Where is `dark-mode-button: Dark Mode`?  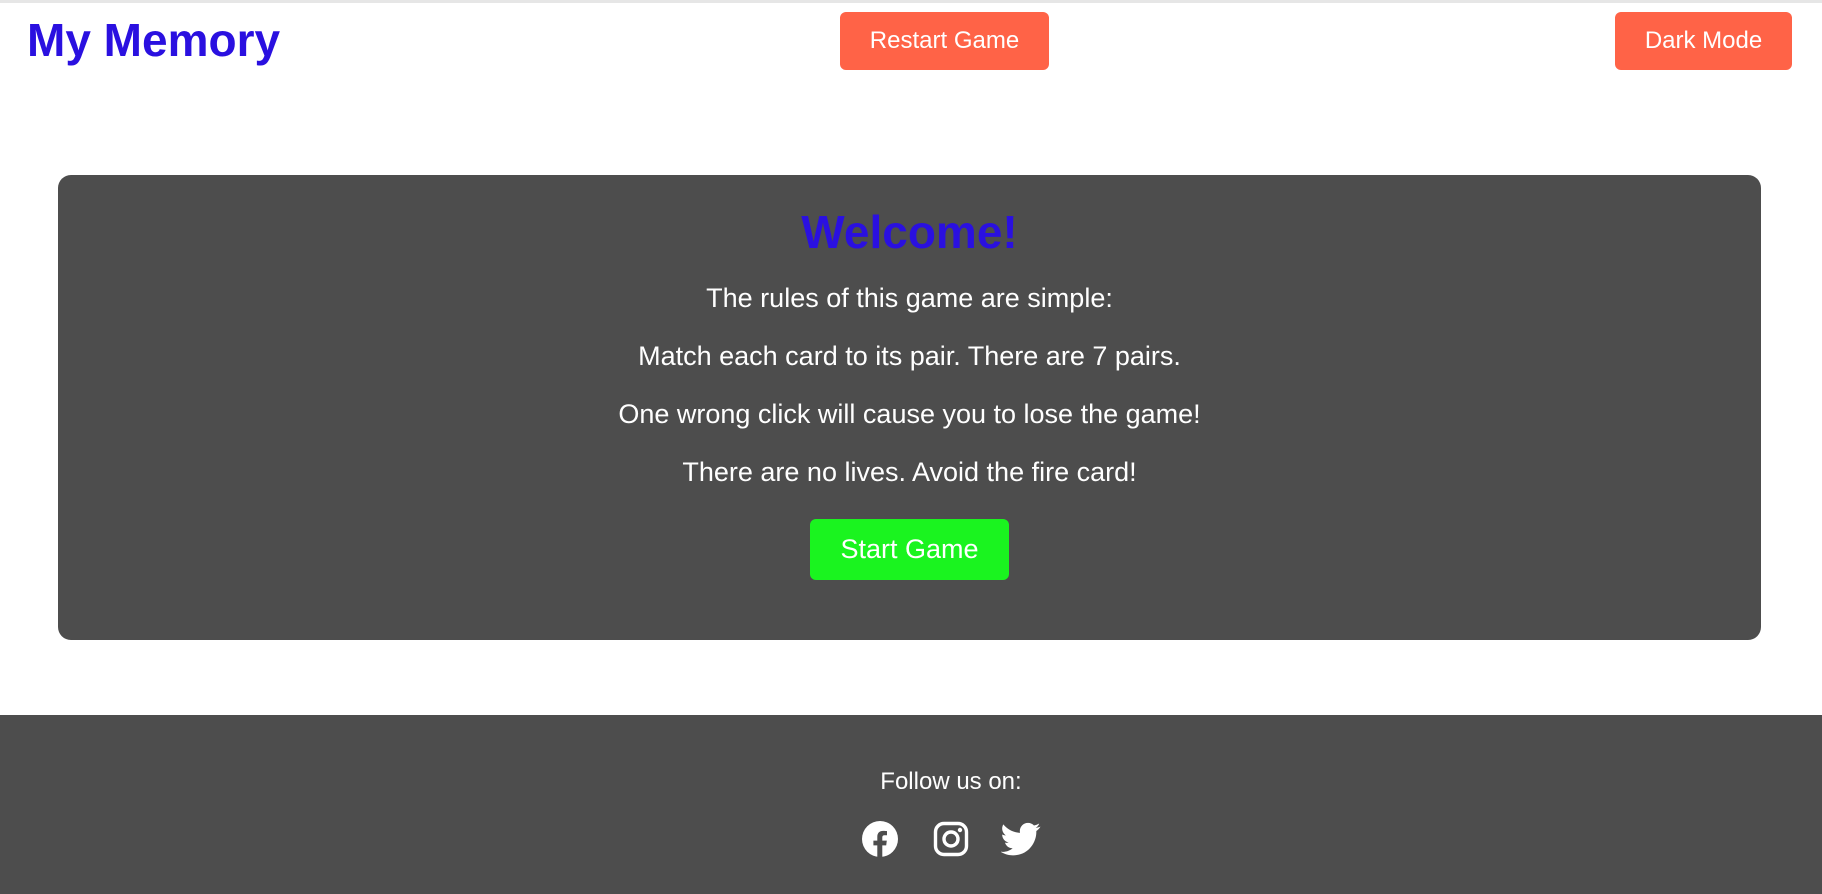 dark-mode-button: Dark Mode is located at coordinates (1703, 41).